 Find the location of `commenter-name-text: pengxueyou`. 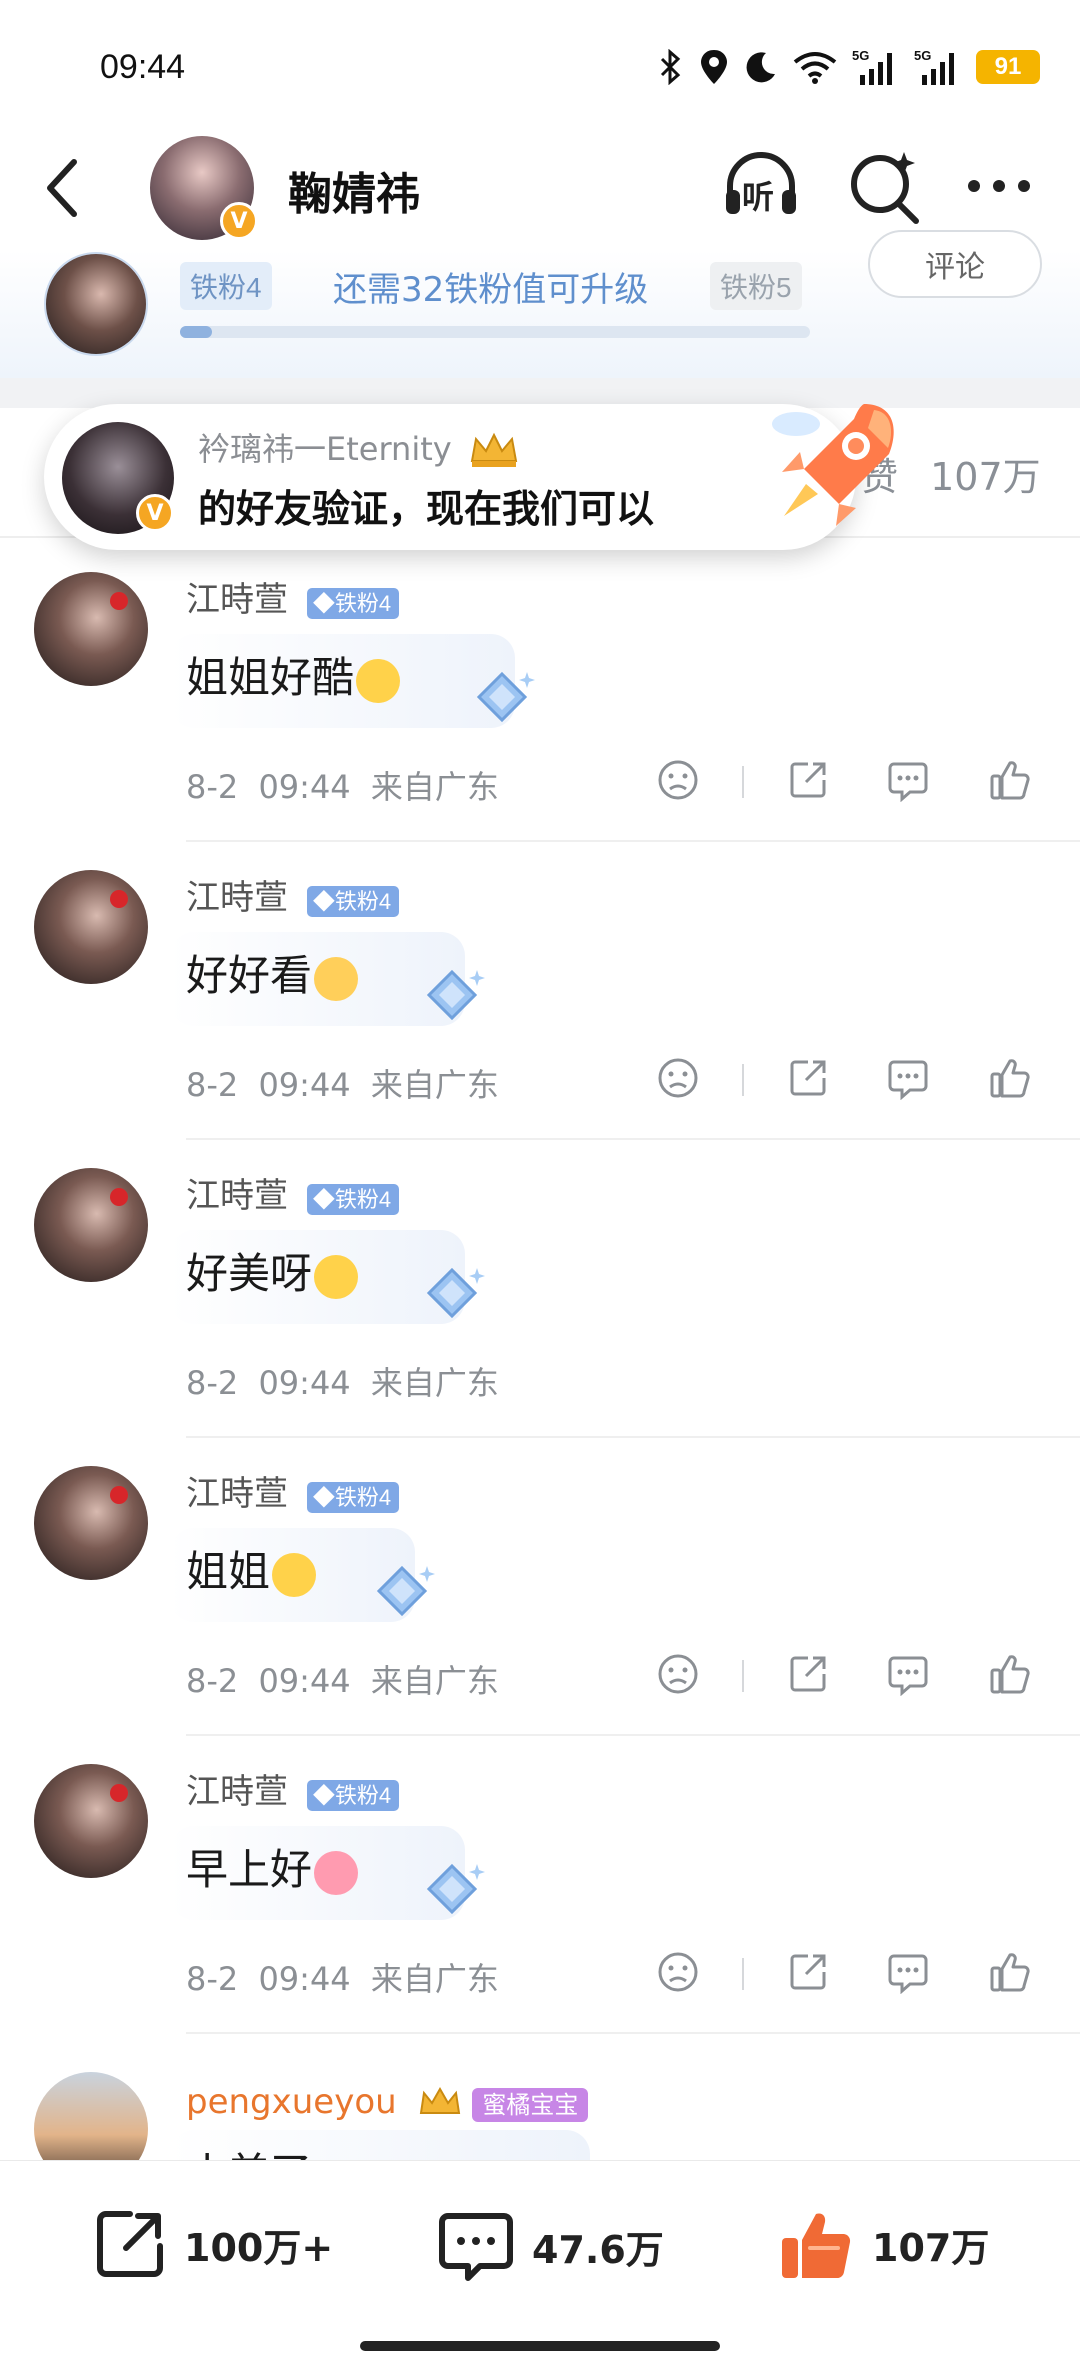

commenter-name-text: pengxueyou is located at coordinates (291, 2102).